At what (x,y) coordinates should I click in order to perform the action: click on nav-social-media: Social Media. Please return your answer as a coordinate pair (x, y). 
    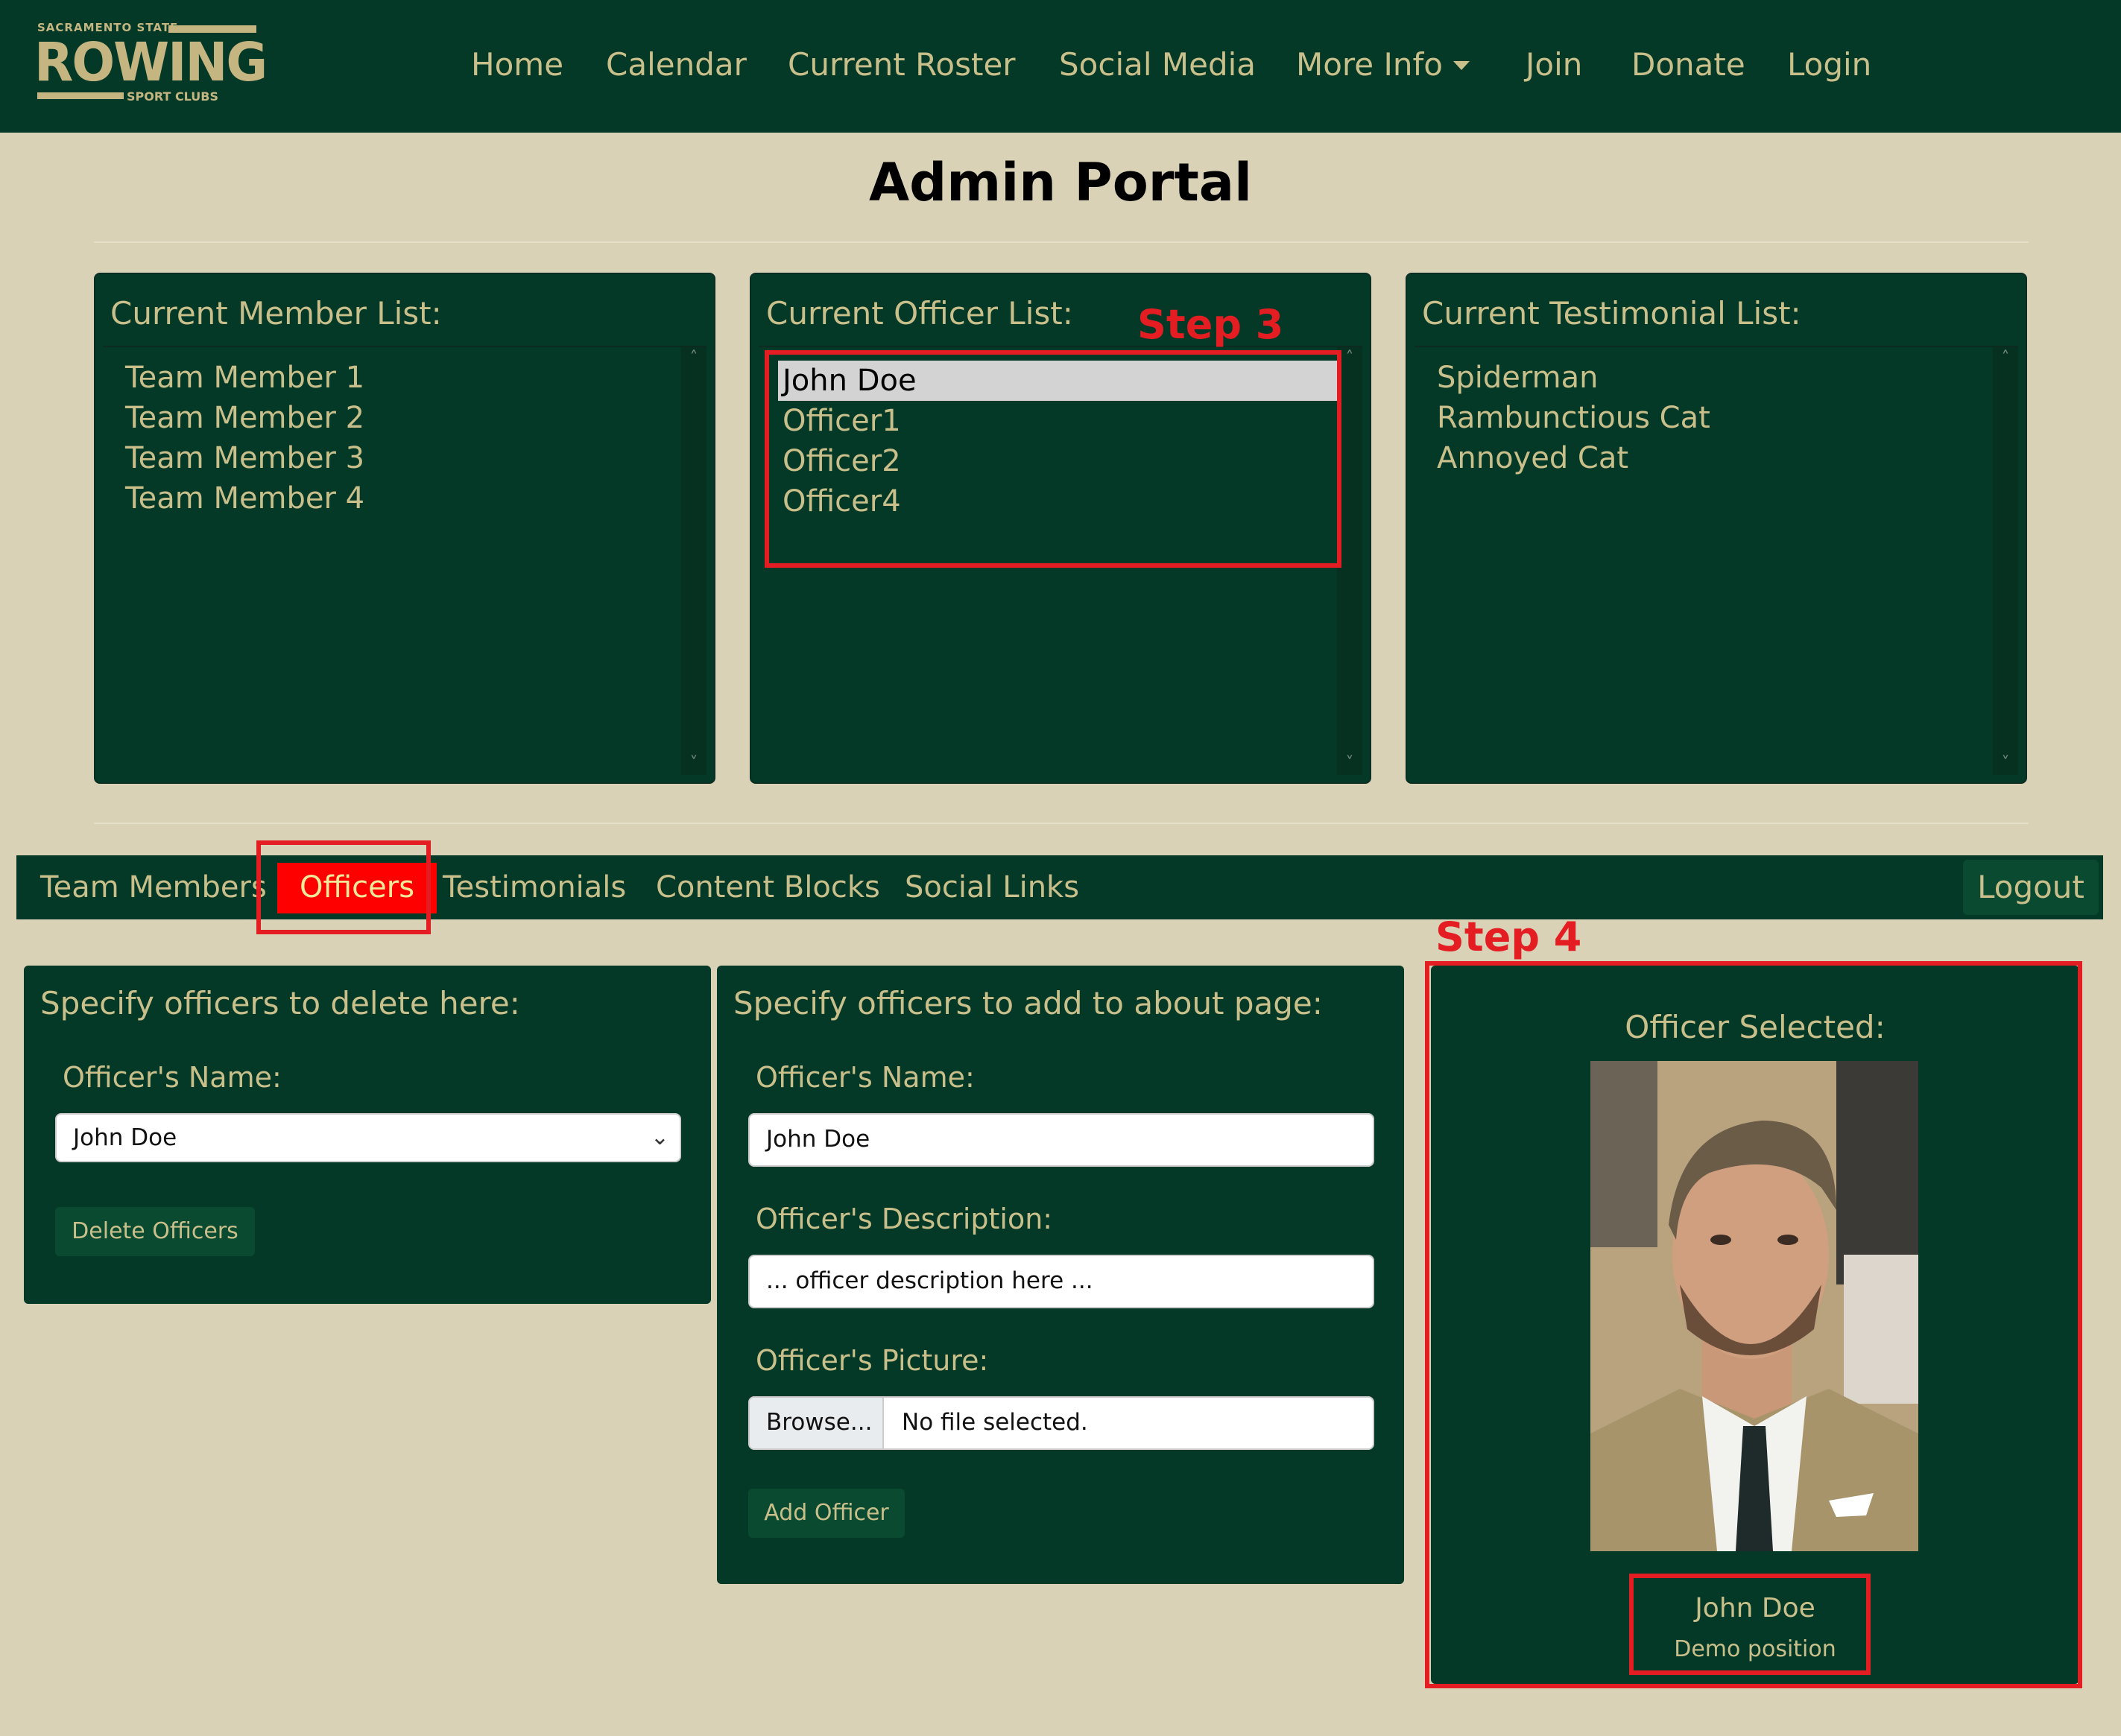
    Looking at the image, I should click on (1157, 64).